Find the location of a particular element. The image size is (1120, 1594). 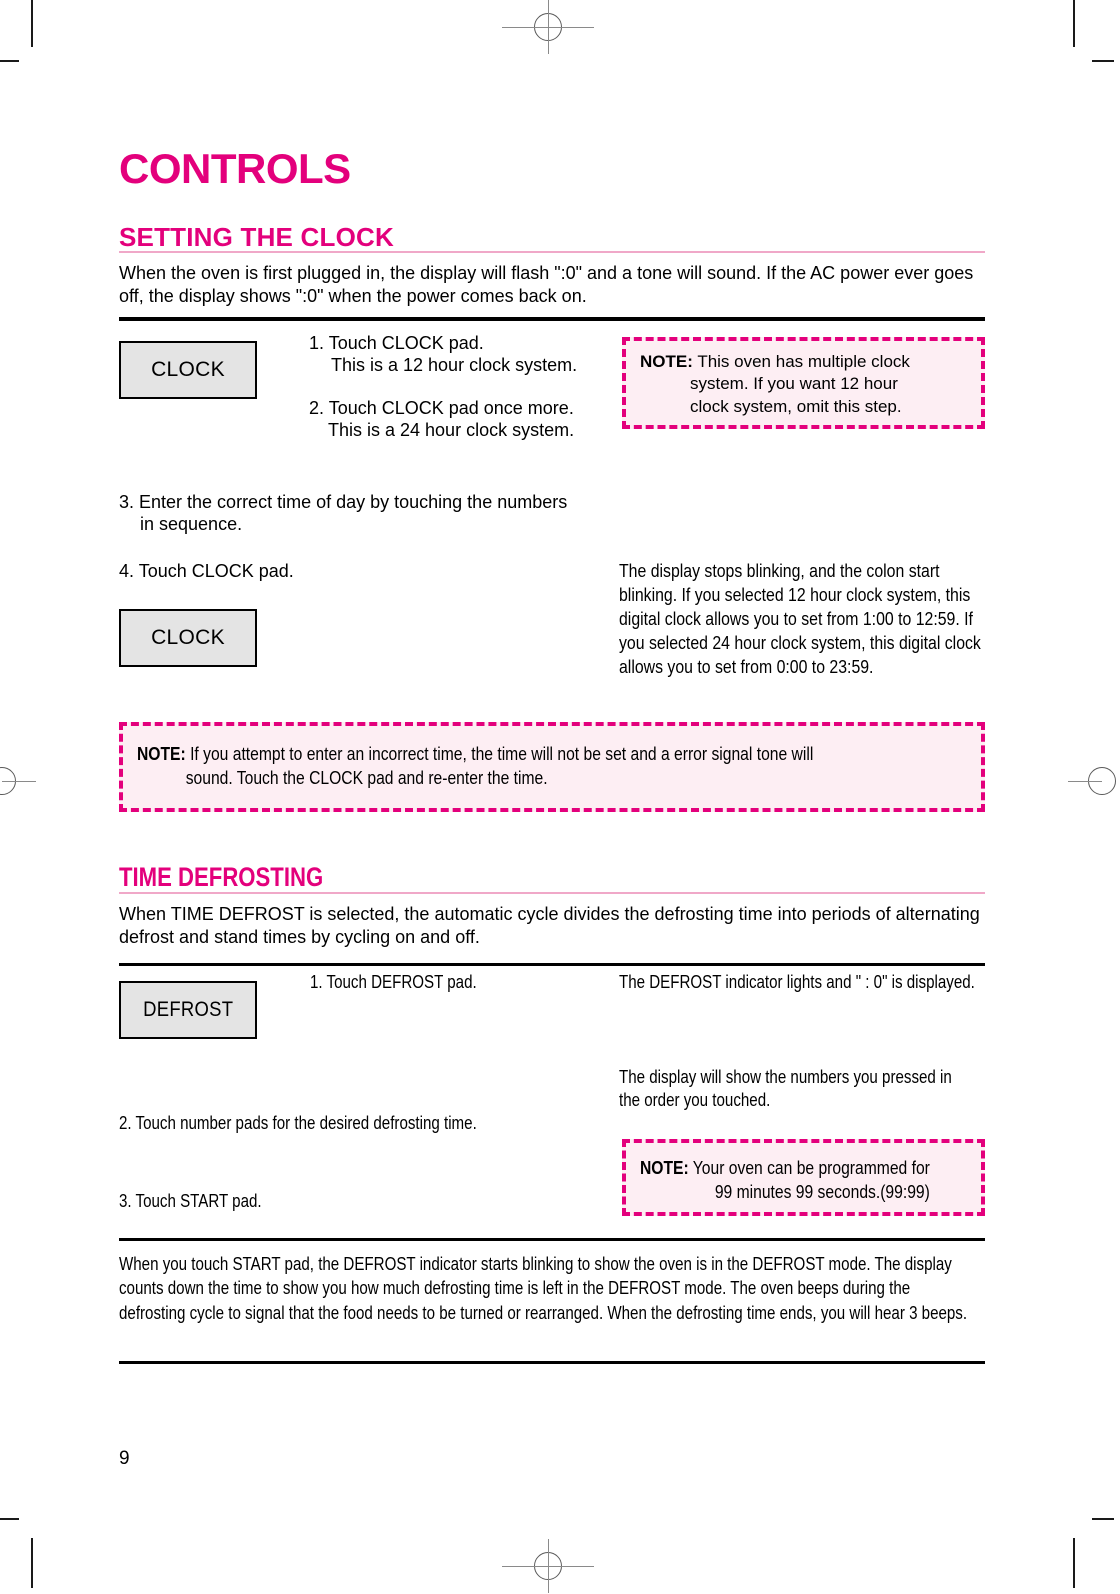

step-2-touch-clock-again: 2. Touch CLOCK pad once more. is located at coordinates (441, 408).